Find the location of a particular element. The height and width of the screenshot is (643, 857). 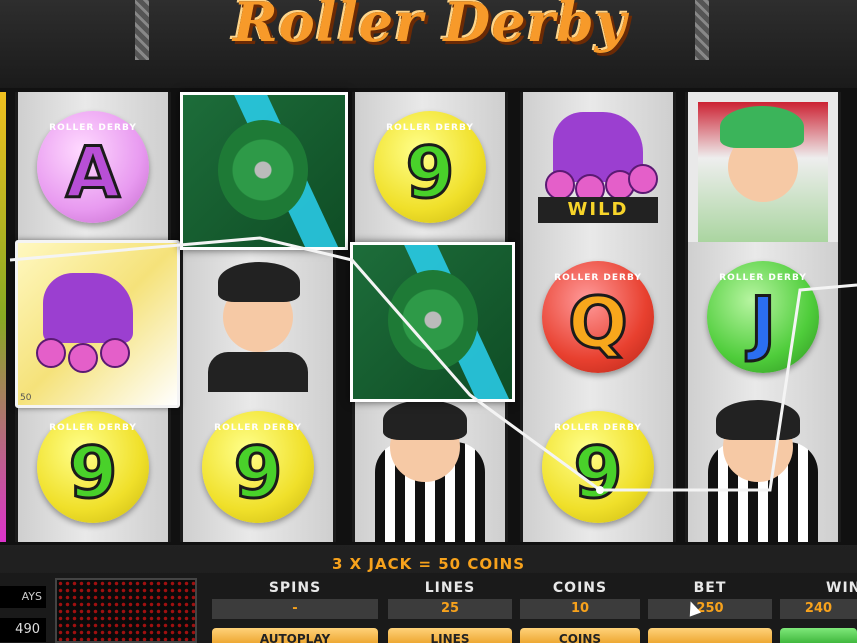

win-stat: WIN 240 is located at coordinates (818, 607).